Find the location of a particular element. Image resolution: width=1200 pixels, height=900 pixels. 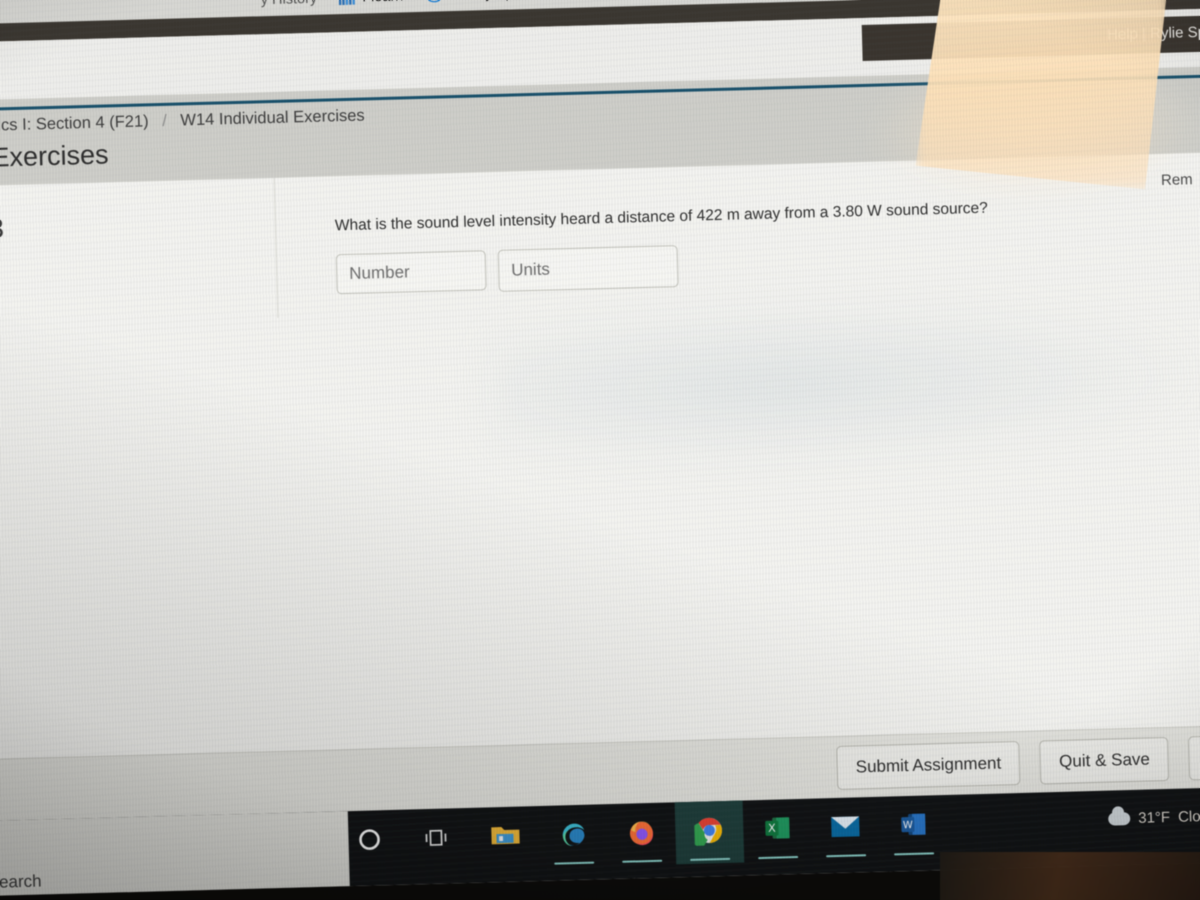

google-chrome-icon is located at coordinates (707, 833).